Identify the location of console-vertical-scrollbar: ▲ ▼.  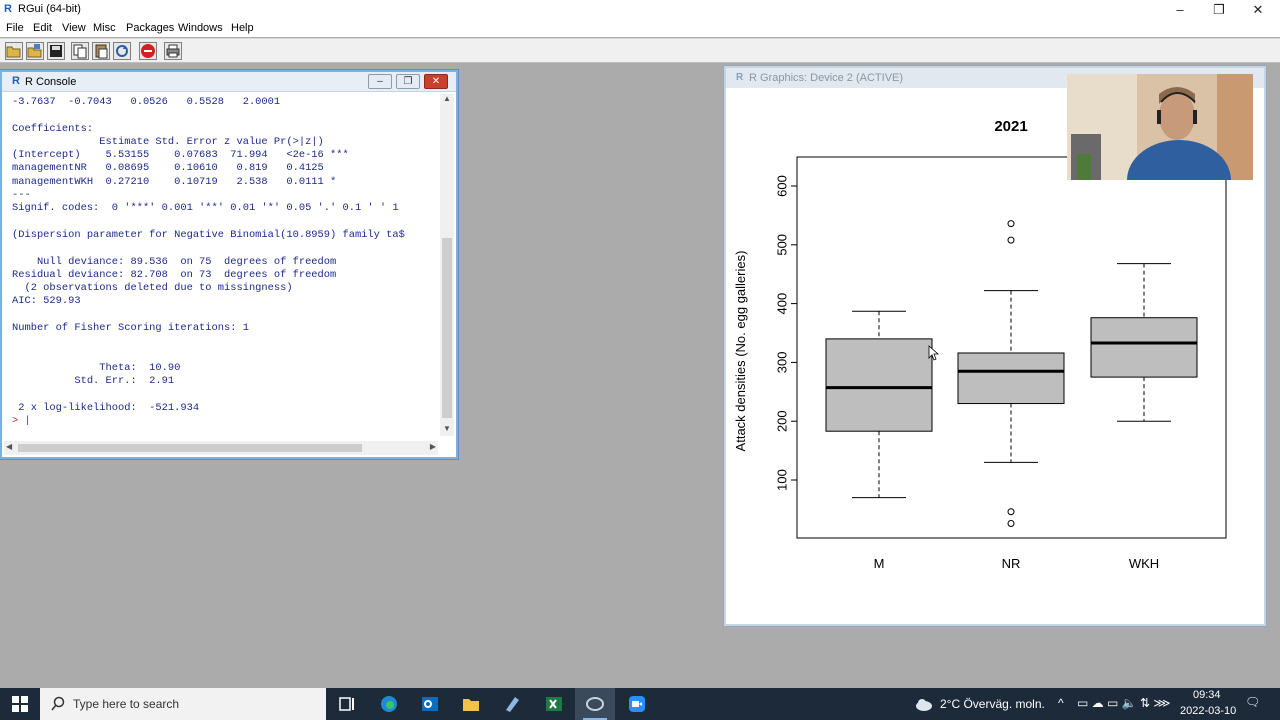
(447, 265).